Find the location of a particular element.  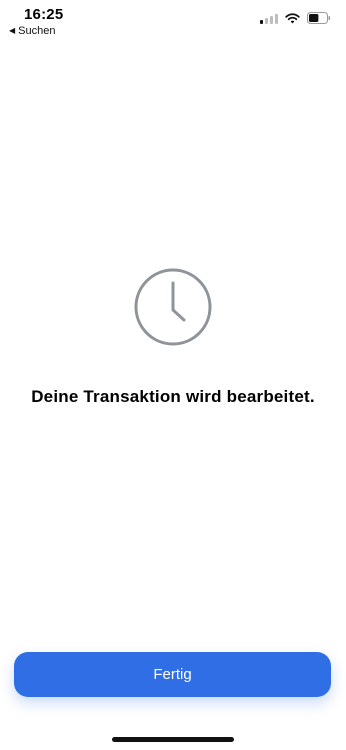

done-button-label: Fertig is located at coordinates (172, 674).